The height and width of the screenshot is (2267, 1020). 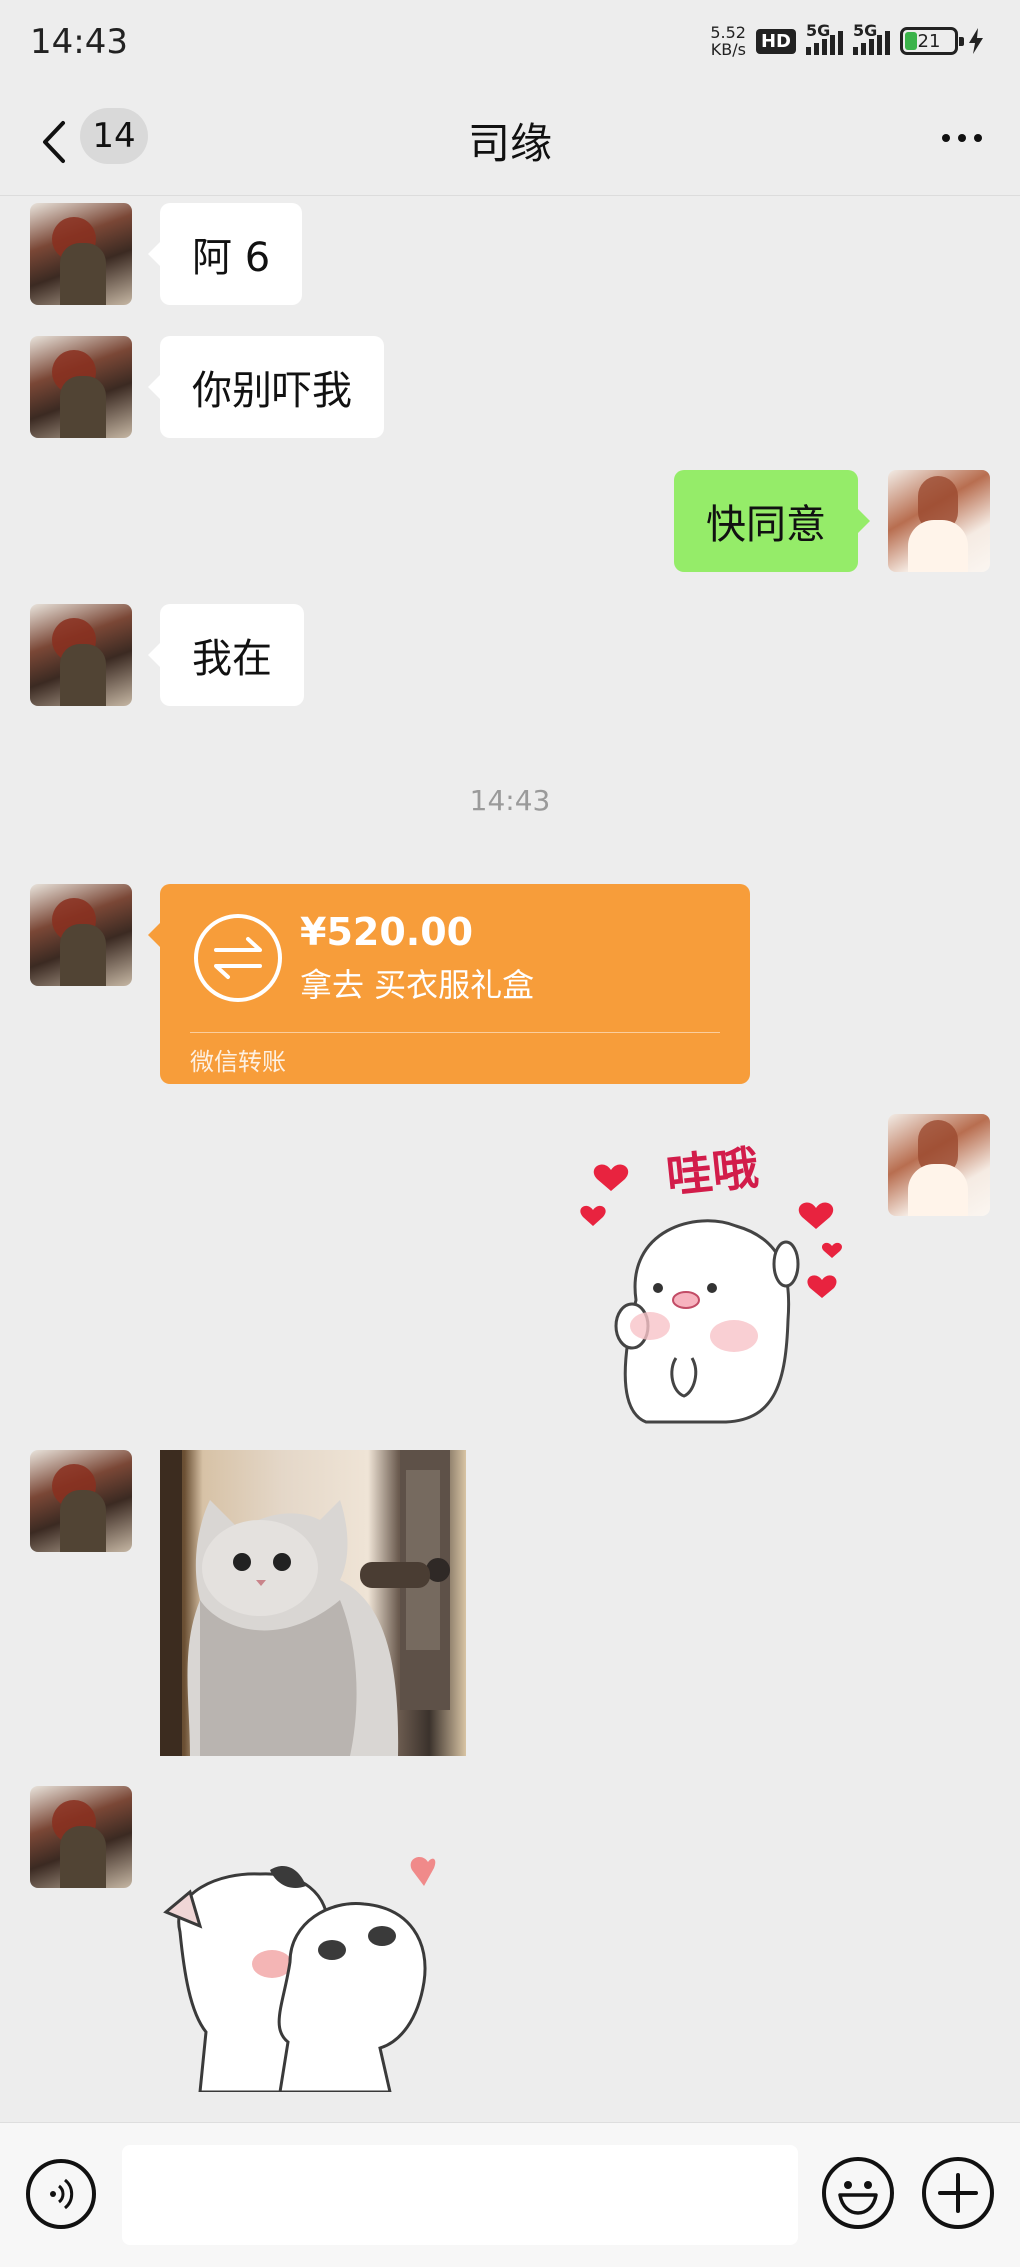 What do you see at coordinates (387, 932) in the screenshot?
I see `transfer-amount: ¥520.00` at bounding box center [387, 932].